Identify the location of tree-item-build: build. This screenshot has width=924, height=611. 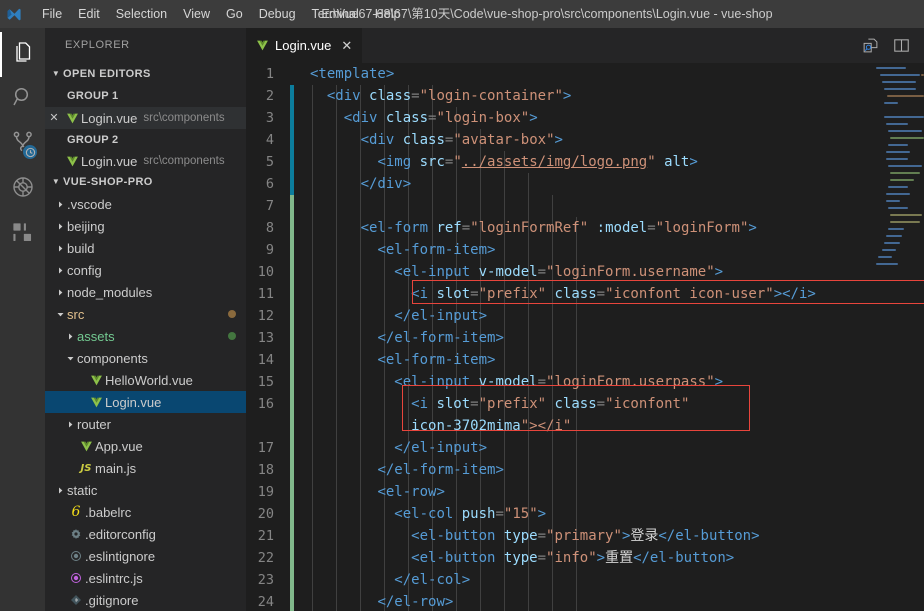
(145, 248).